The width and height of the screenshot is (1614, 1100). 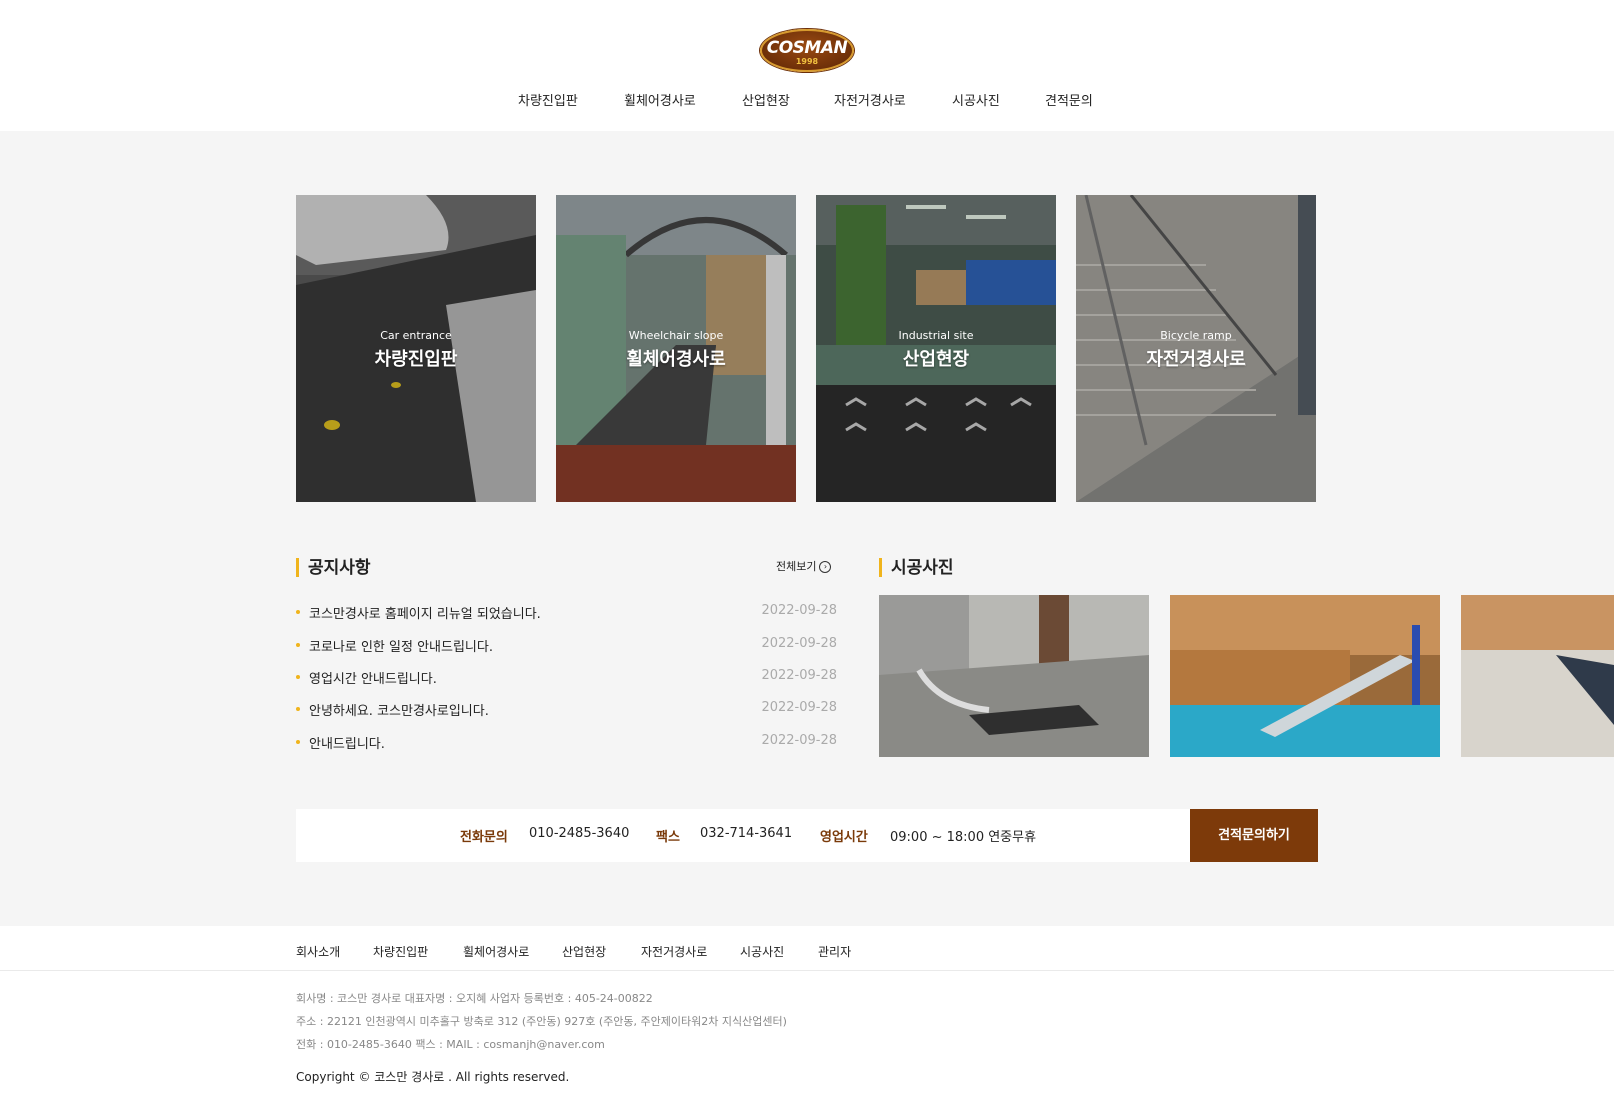 I want to click on card-car-entrance: Car entrance 차량진입판, so click(x=416, y=348).